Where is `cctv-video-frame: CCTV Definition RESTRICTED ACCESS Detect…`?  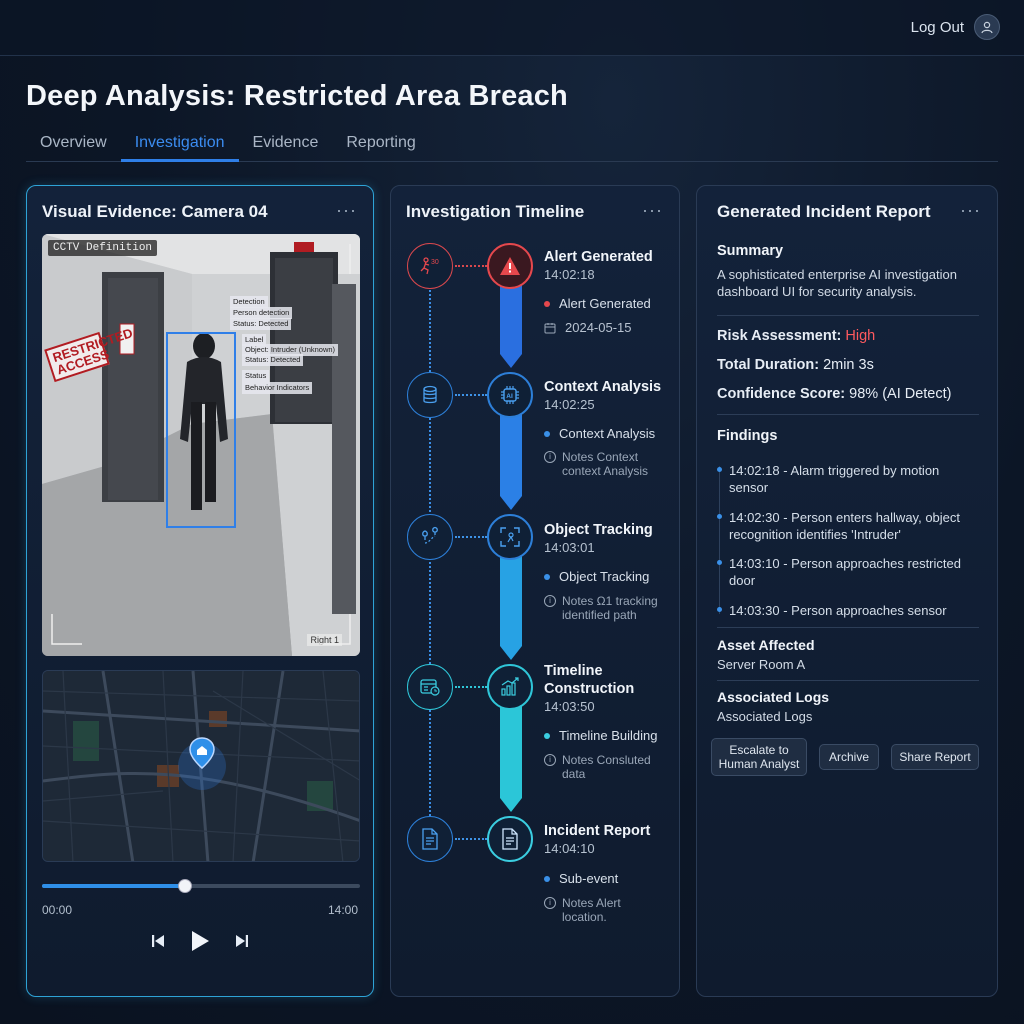 cctv-video-frame: CCTV Definition RESTRICTED ACCESS Detect… is located at coordinates (201, 445).